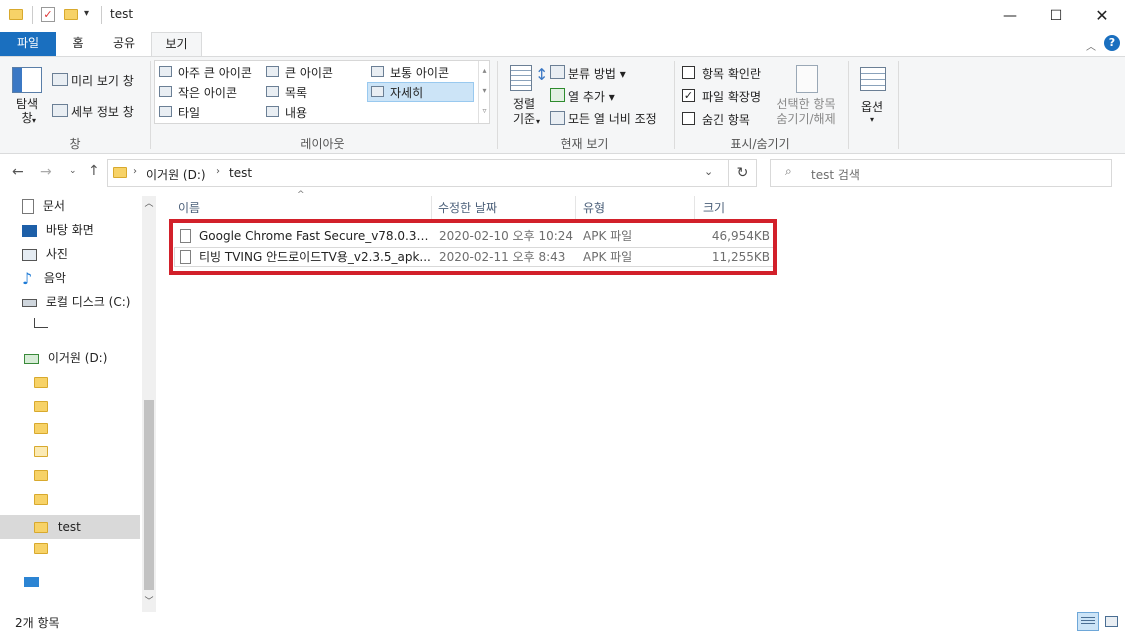 The height and width of the screenshot is (634, 1125). Describe the element at coordinates (102, 111) in the screenshot. I see `details-pane-button: 세부 정보 창` at that location.